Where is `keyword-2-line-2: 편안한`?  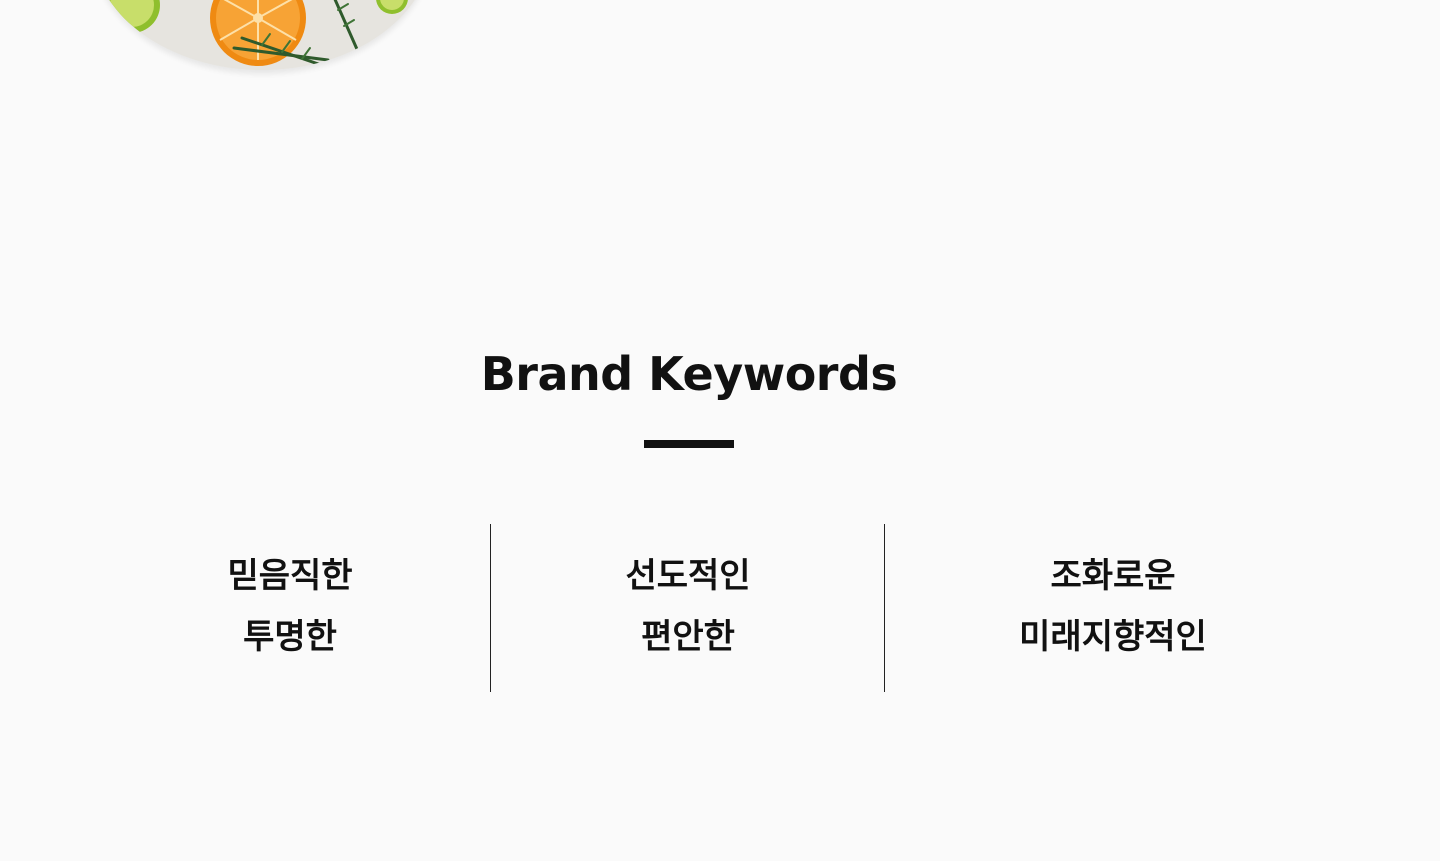 keyword-2-line-2: 편안한 is located at coordinates (688, 637).